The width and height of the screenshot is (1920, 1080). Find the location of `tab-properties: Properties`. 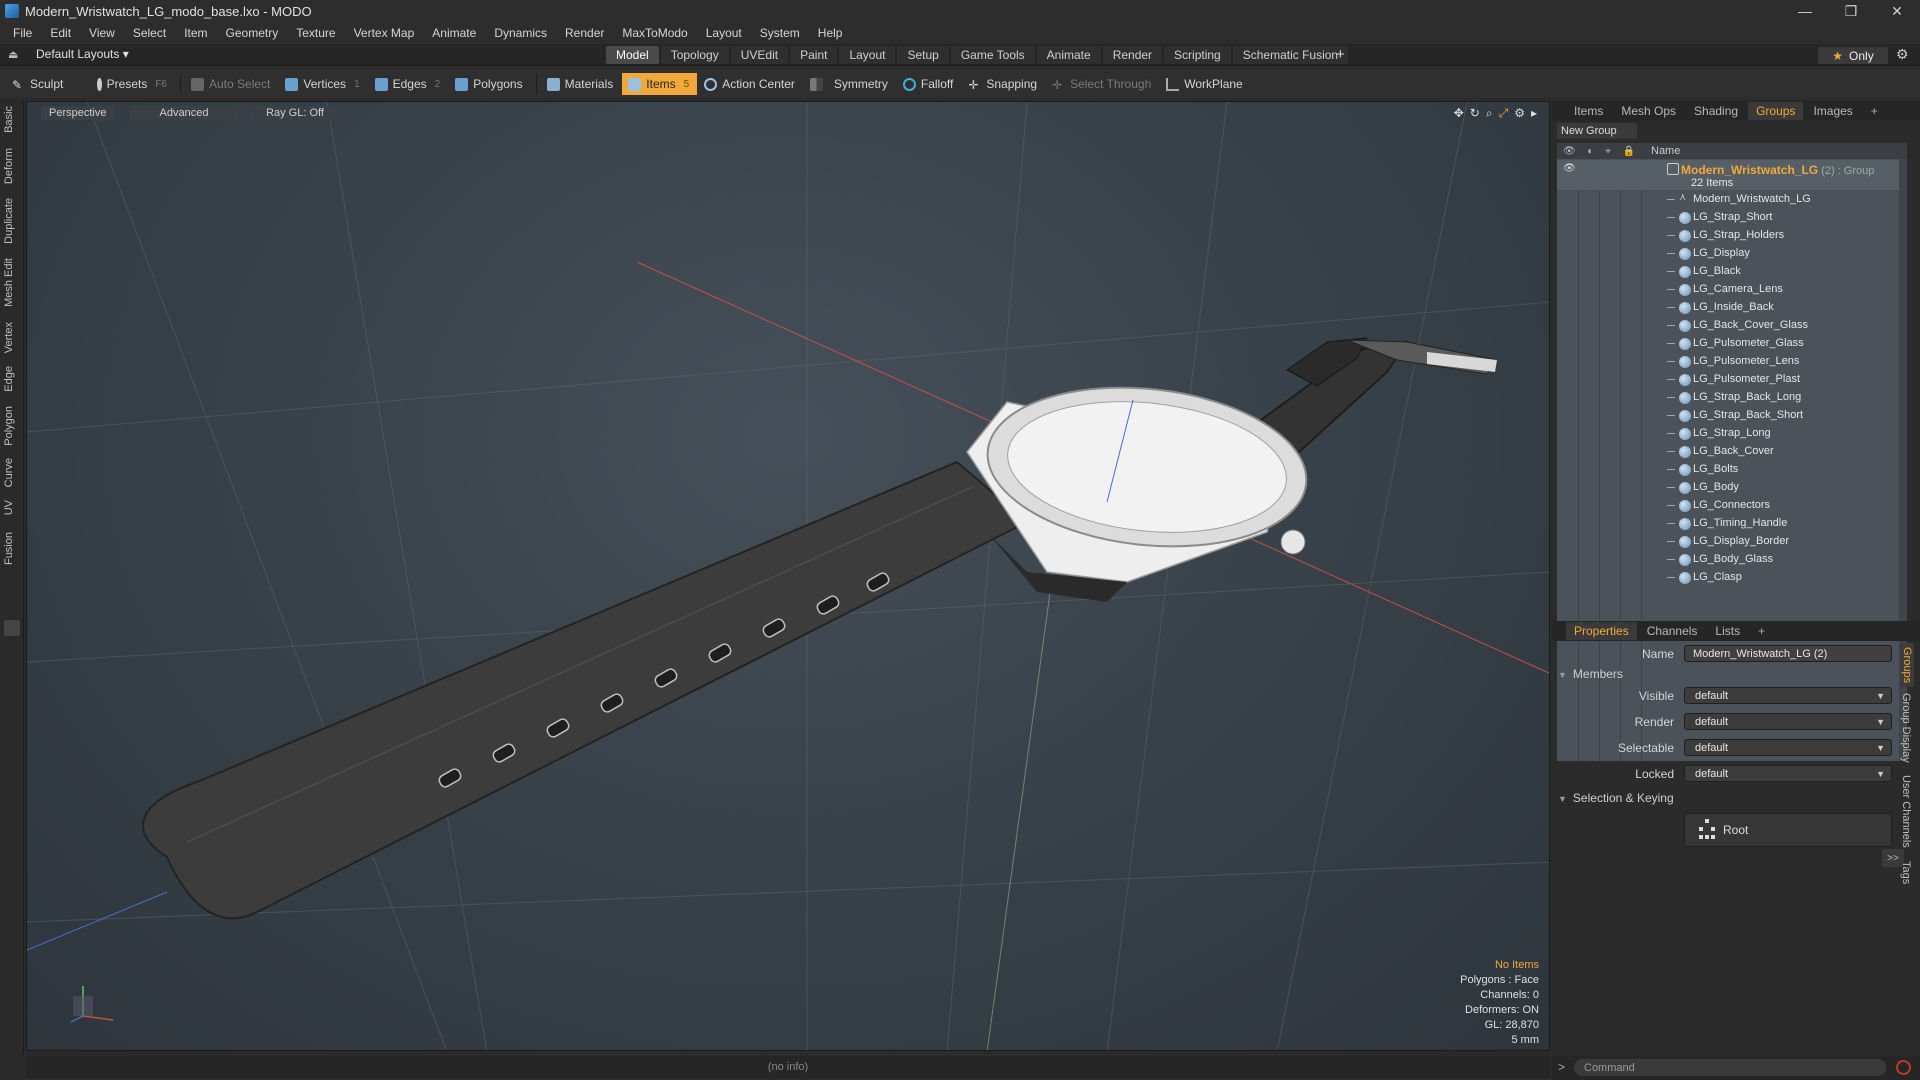

tab-properties: Properties is located at coordinates (1601, 631).